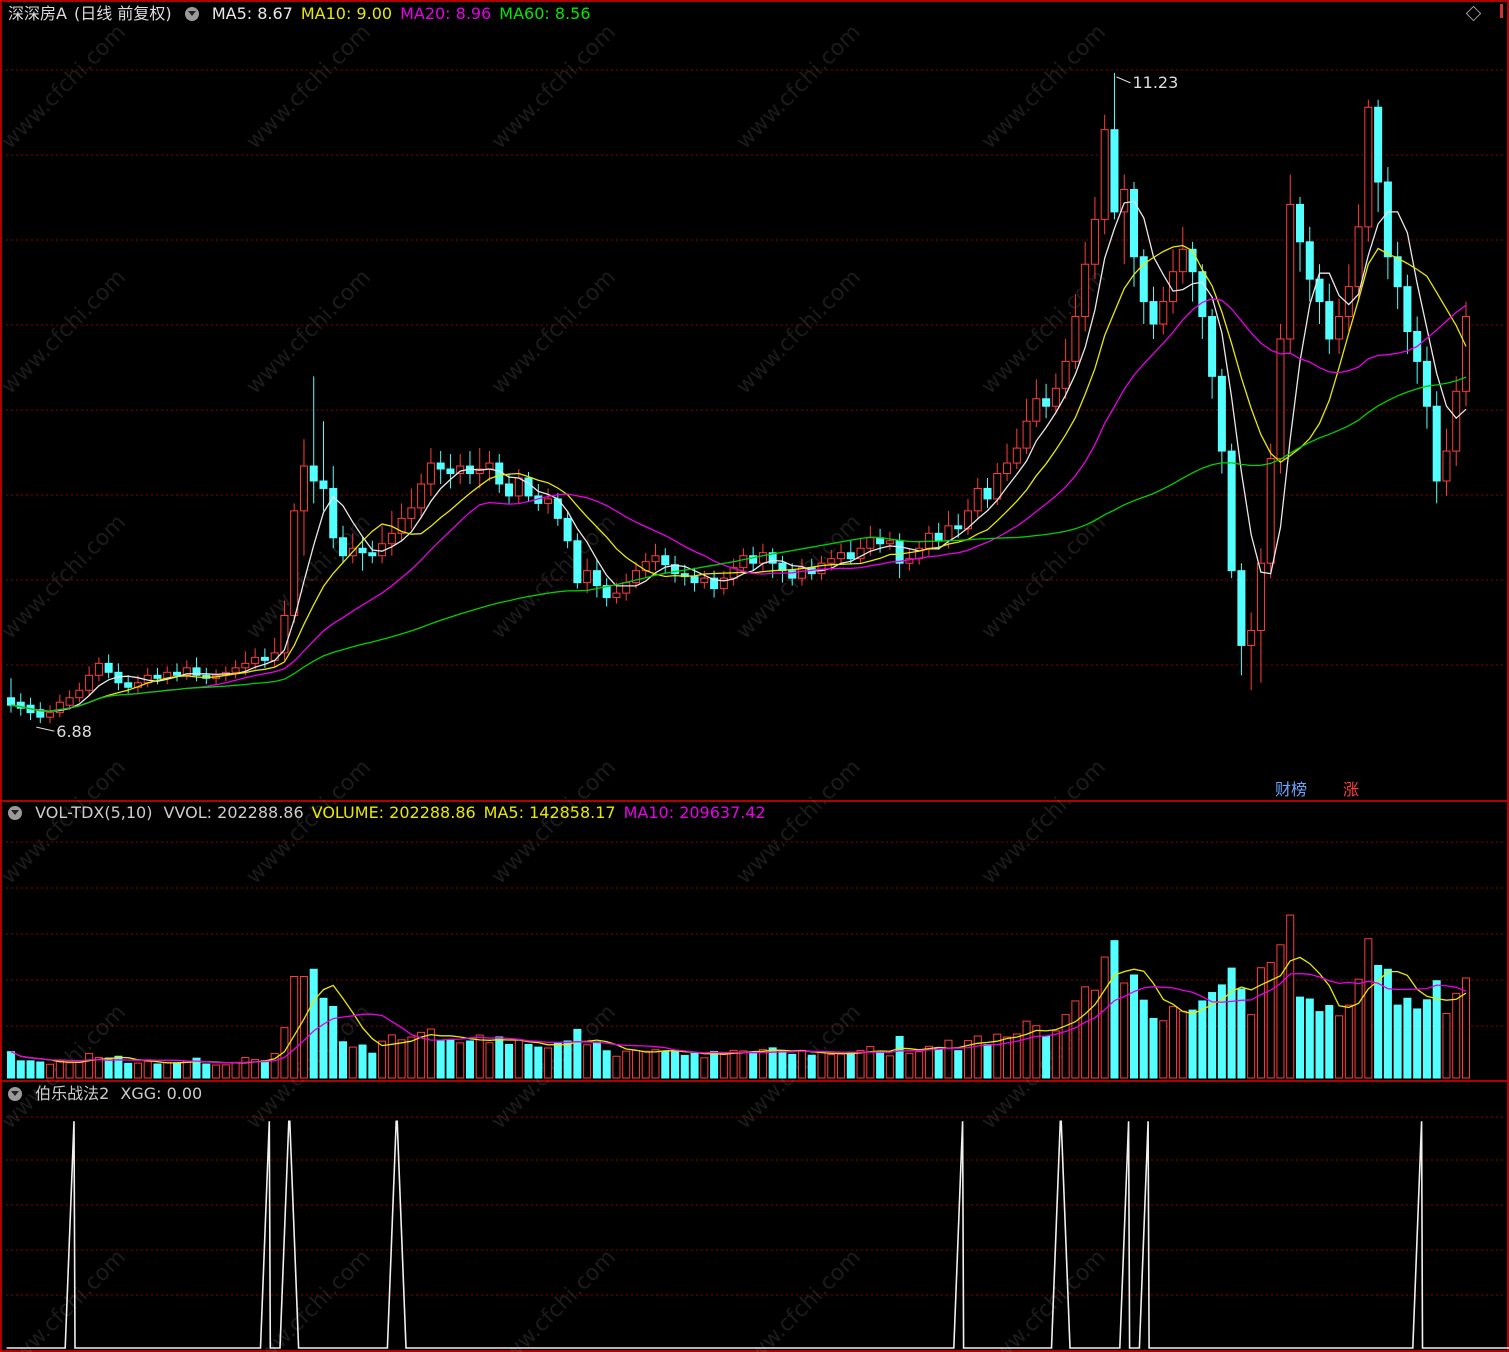 This screenshot has height=1352, width=1509. What do you see at coordinates (233, 812) in the screenshot?
I see `volume-value-0: VVOL: 202288.86` at bounding box center [233, 812].